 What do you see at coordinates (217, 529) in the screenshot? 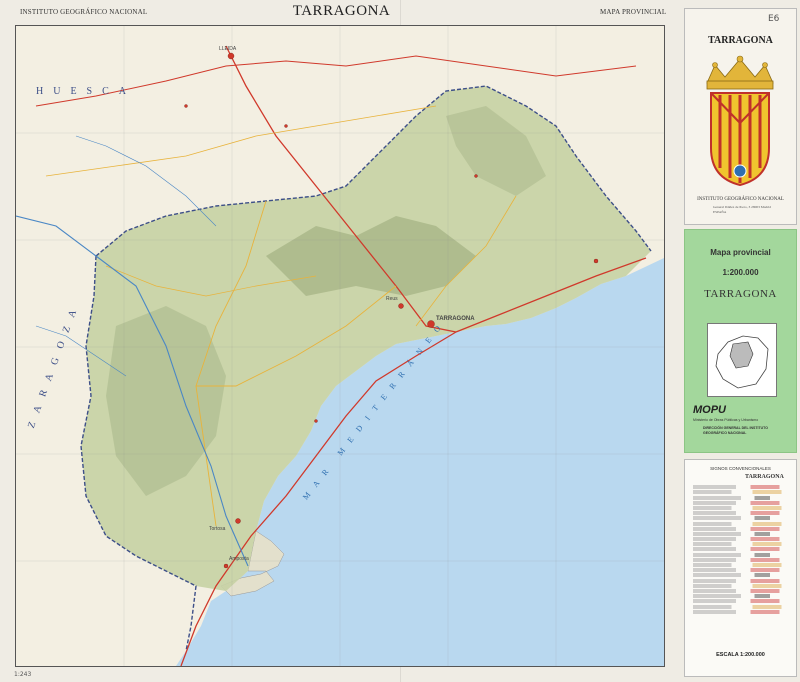
I see `label-tortosa: Tortosa` at bounding box center [217, 529].